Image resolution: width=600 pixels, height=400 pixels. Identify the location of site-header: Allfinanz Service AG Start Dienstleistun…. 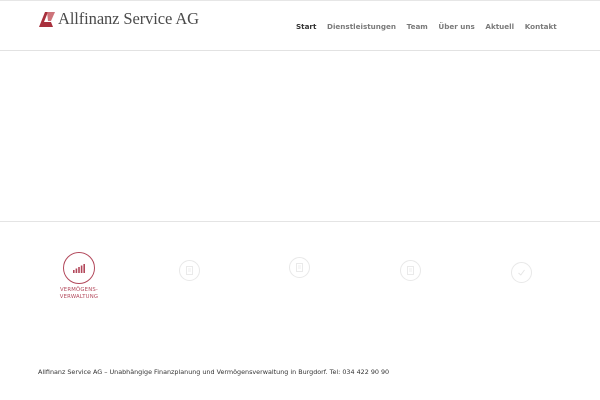
(300, 26).